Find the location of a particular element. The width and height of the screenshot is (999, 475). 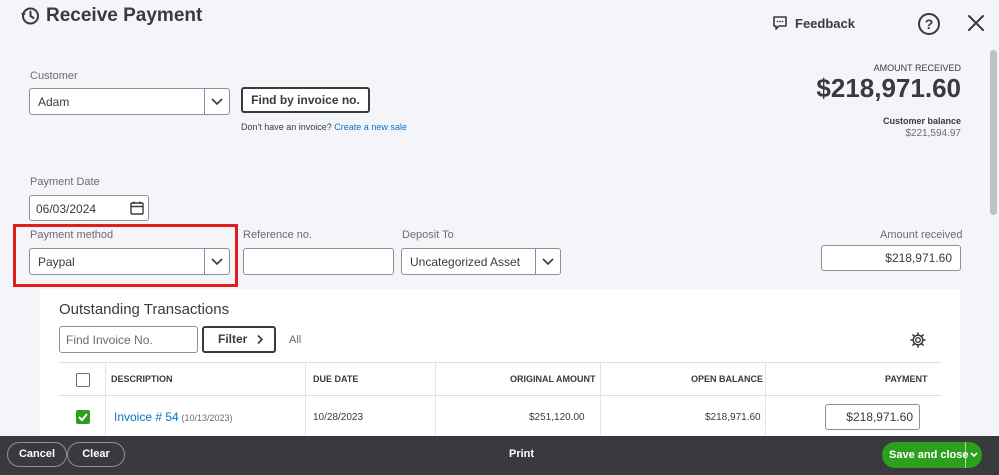

original-amount-cell: $251,120.00 is located at coordinates (557, 417).